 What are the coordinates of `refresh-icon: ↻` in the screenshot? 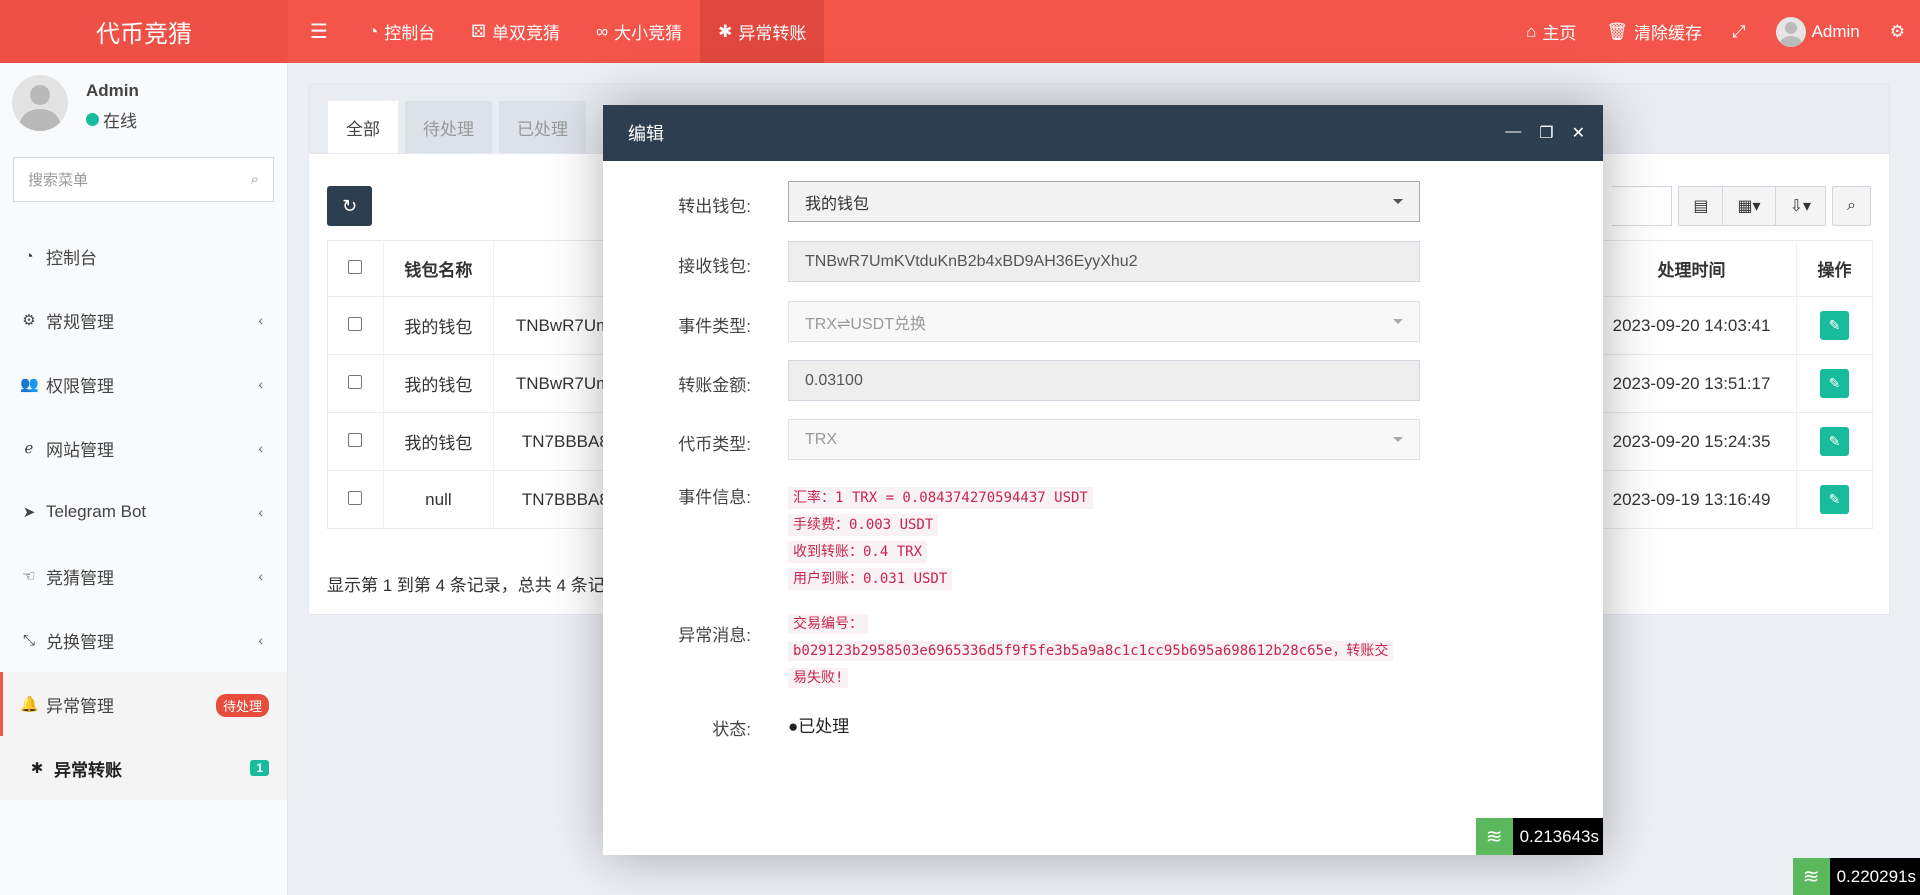 It's located at (349, 205).